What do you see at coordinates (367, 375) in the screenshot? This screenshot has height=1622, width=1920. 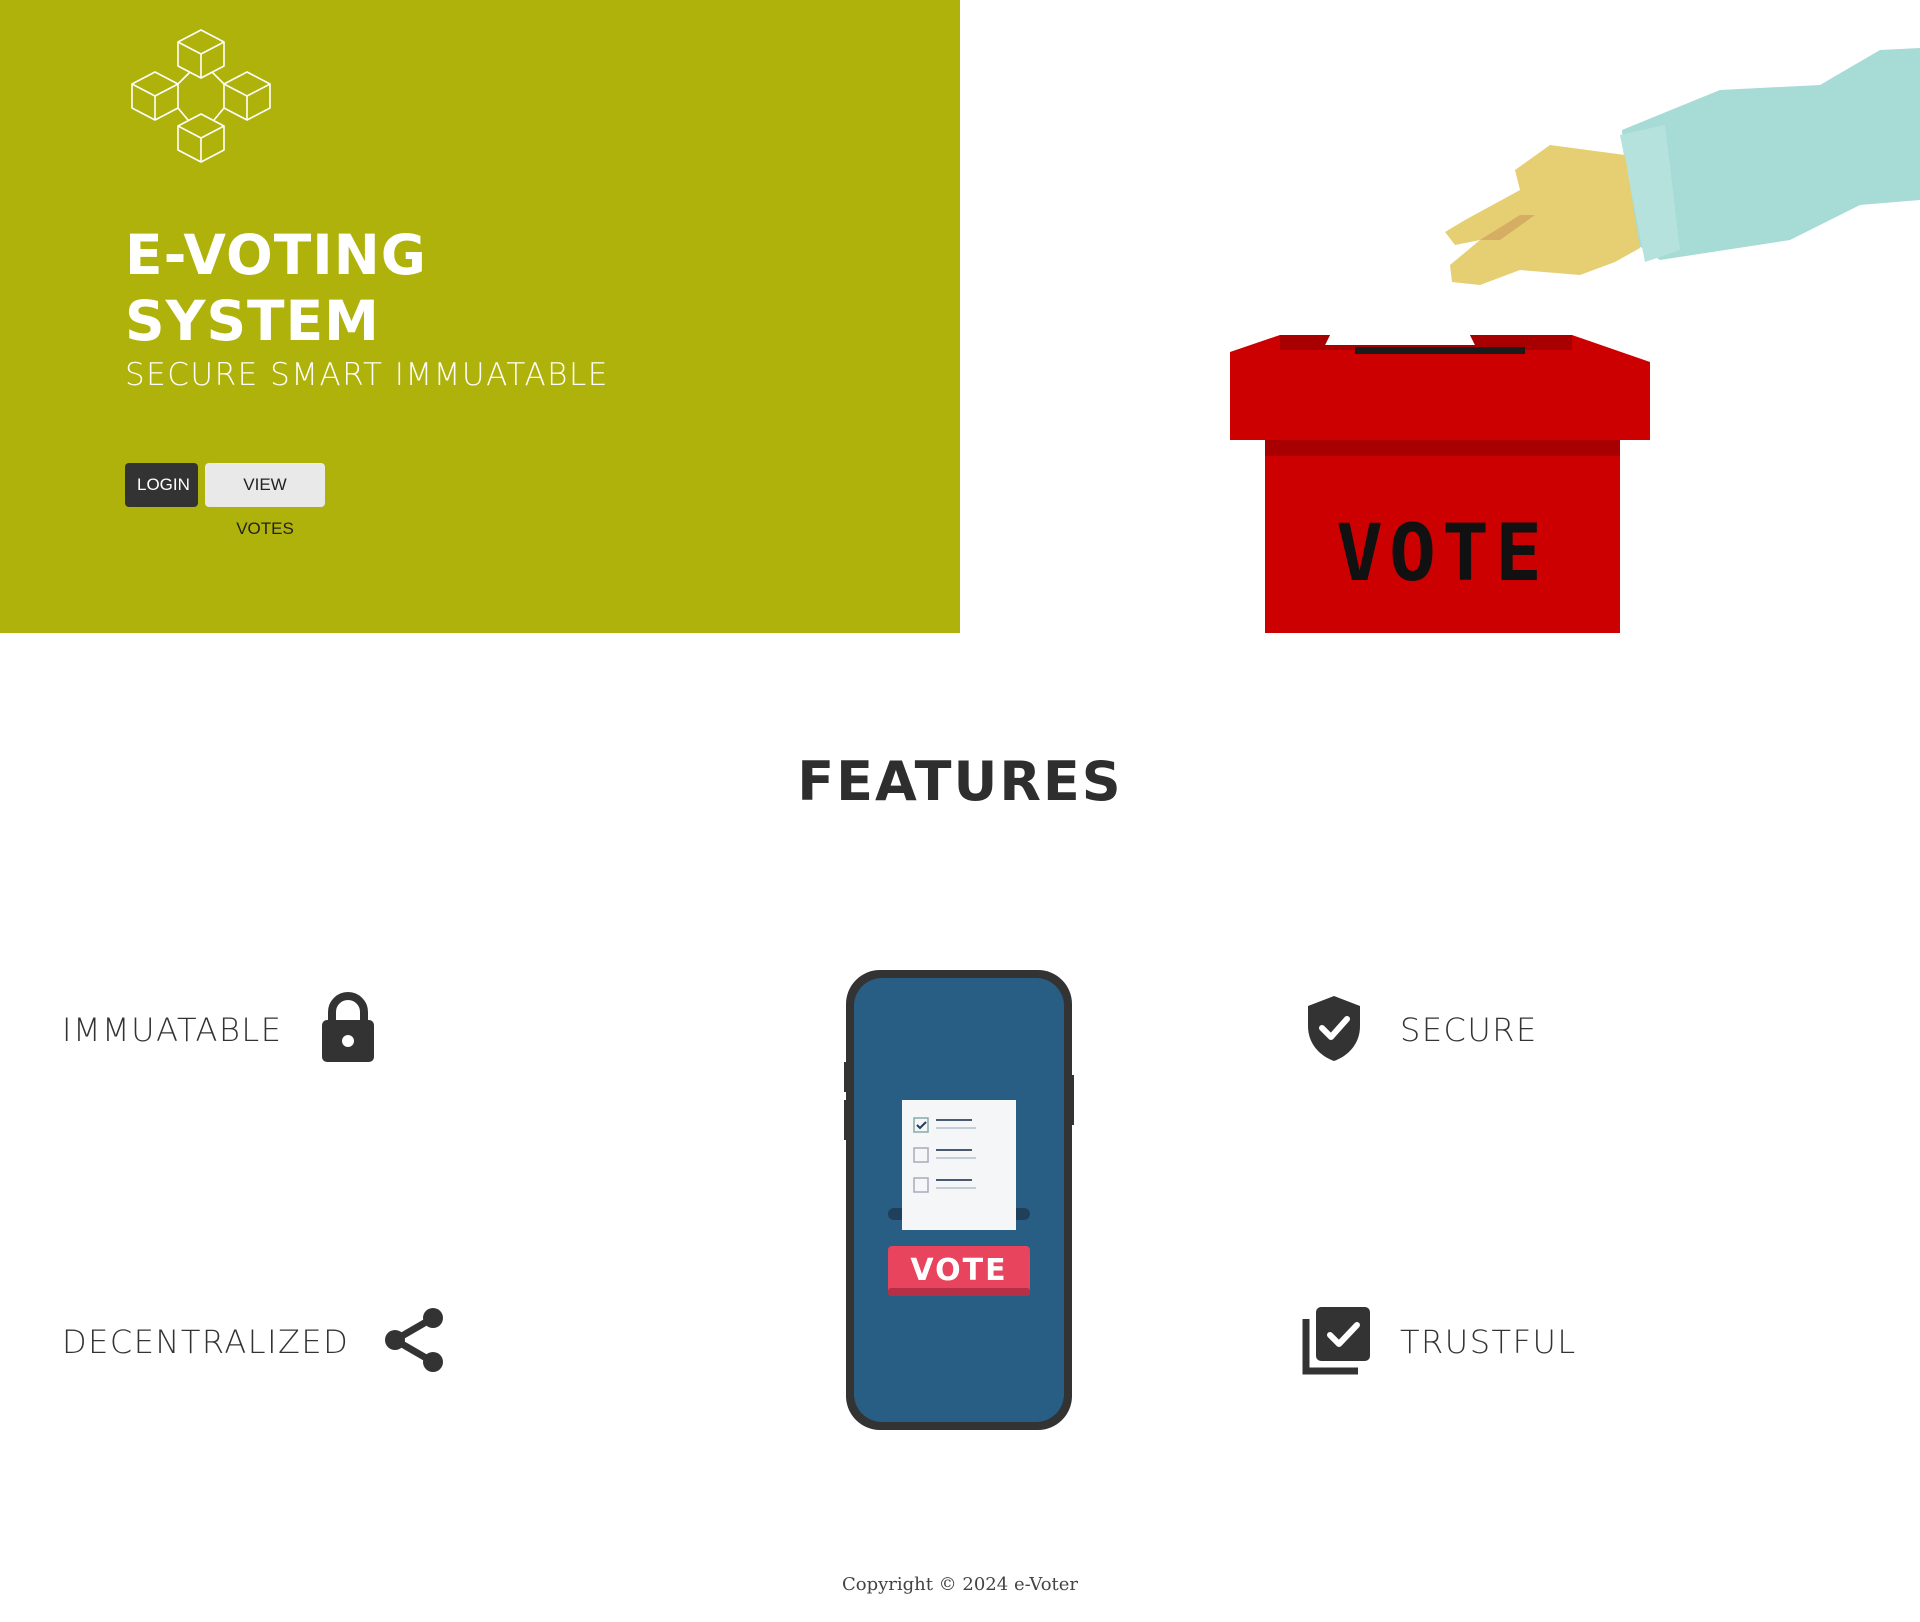 I see `hero-tagline: SECURE SMART IMMUATABLE` at bounding box center [367, 375].